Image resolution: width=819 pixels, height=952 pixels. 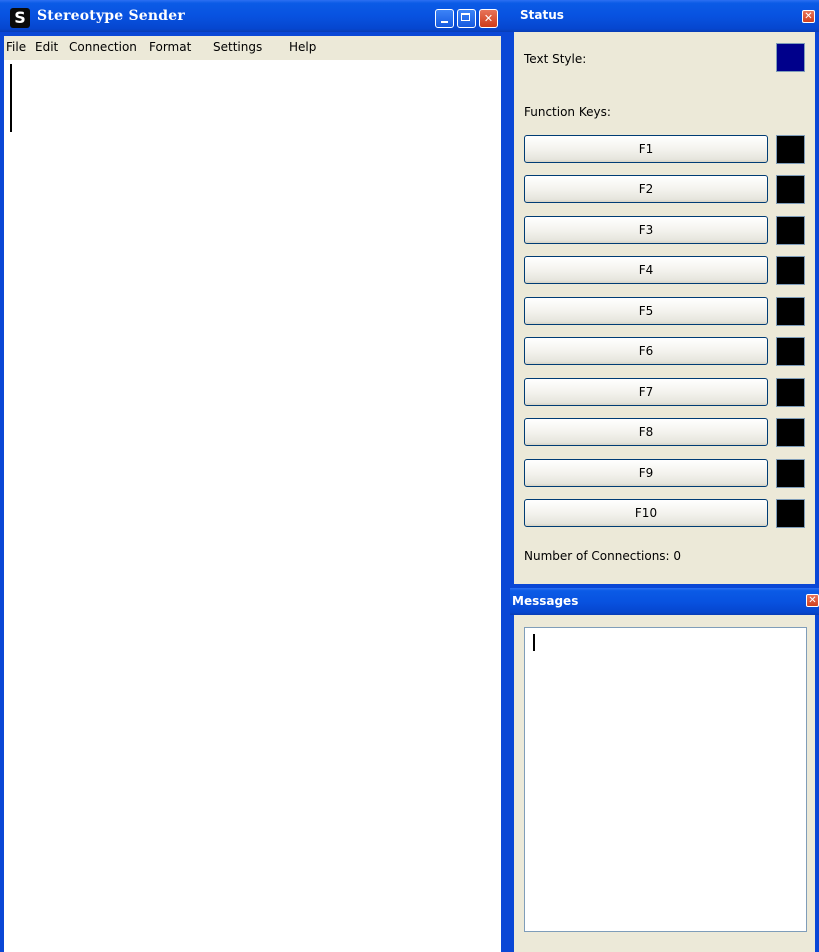 I want to click on menu-connection: Connection, so click(x=103, y=47).